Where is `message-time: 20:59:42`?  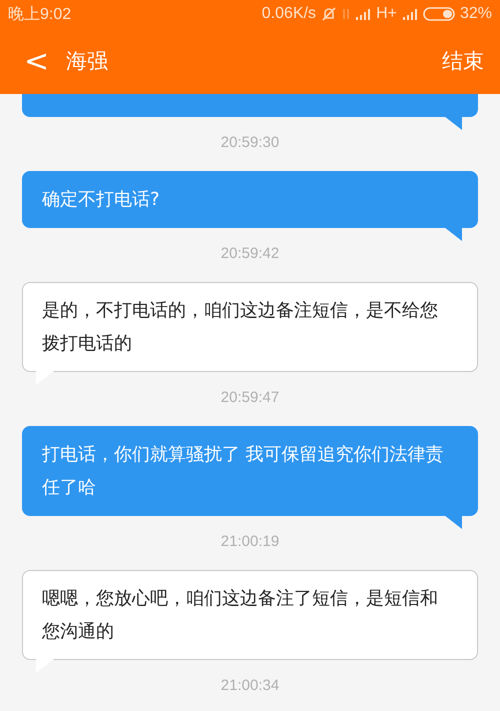 message-time: 20:59:42 is located at coordinates (250, 254).